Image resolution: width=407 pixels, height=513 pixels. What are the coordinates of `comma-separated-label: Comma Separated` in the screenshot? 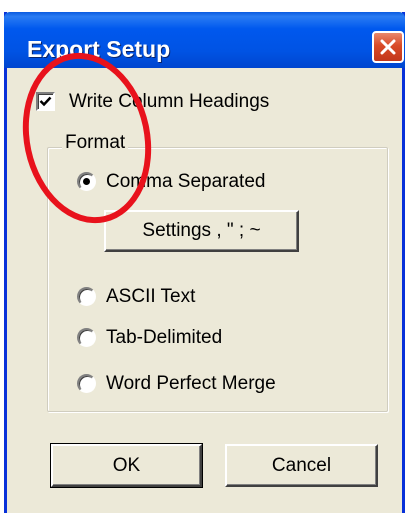 It's located at (185, 182).